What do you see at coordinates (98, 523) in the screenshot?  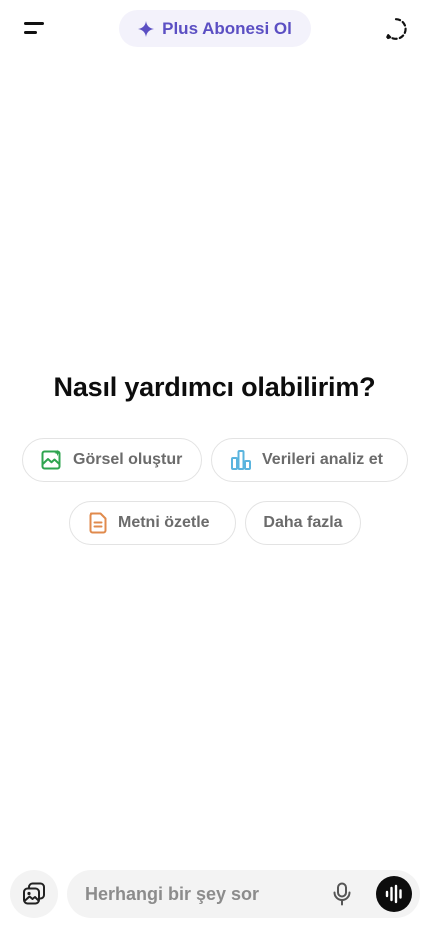 I see `document-icon` at bounding box center [98, 523].